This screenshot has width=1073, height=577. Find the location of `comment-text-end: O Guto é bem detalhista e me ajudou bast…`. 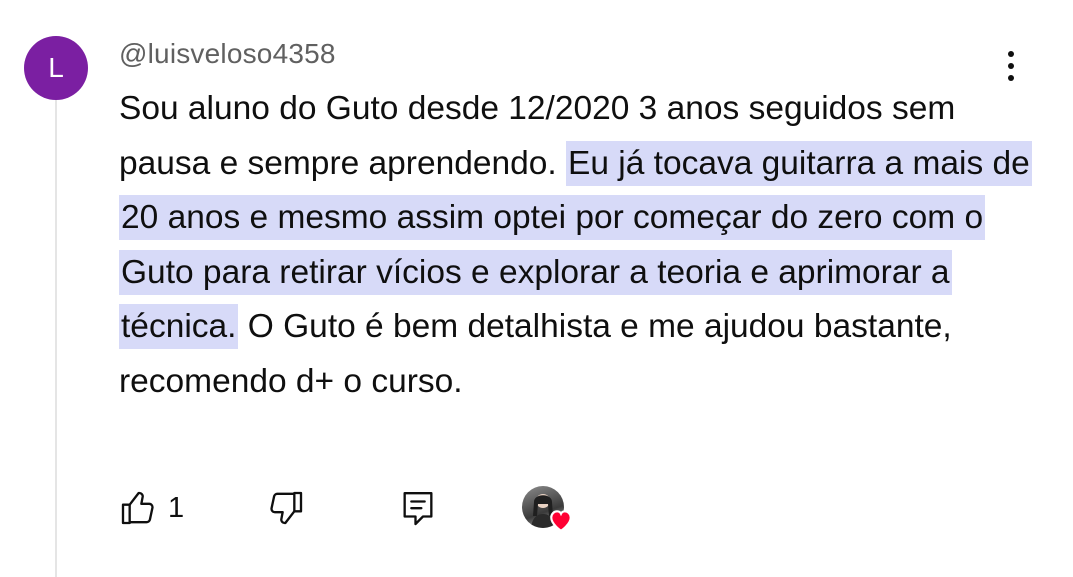

comment-text-end: O Guto é bem detalhista e me ajudou bast… is located at coordinates (535, 354).